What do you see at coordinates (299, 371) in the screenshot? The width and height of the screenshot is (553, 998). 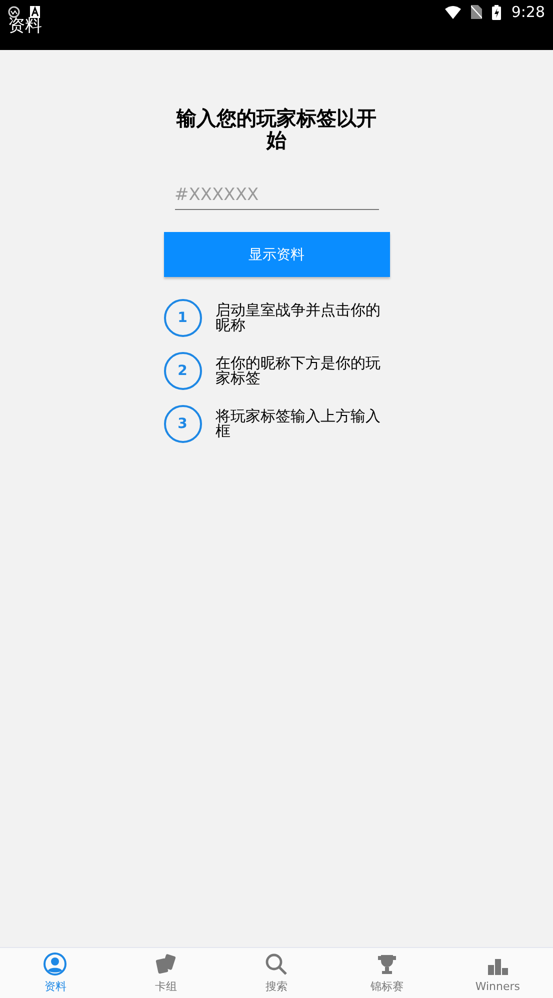 I see `step-text: 在你的昵称下方是你的玩家标签` at bounding box center [299, 371].